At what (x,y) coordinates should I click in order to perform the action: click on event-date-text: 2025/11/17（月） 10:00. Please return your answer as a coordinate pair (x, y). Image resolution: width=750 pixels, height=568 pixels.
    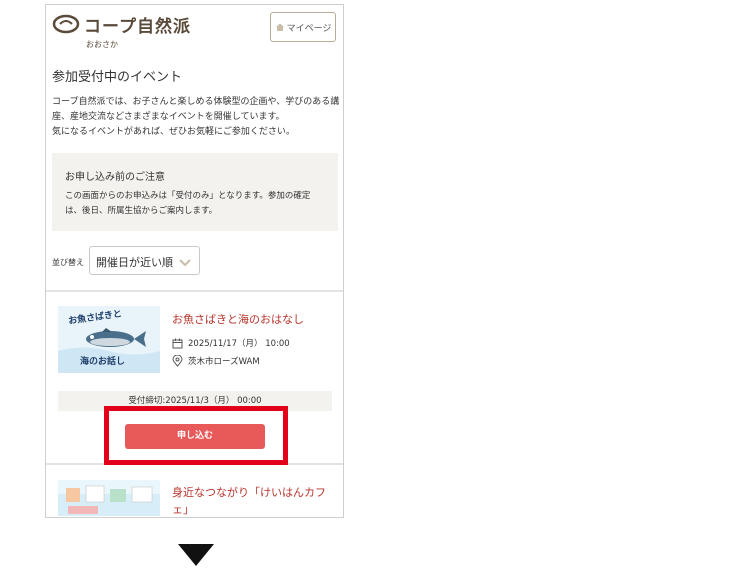
    Looking at the image, I should click on (239, 344).